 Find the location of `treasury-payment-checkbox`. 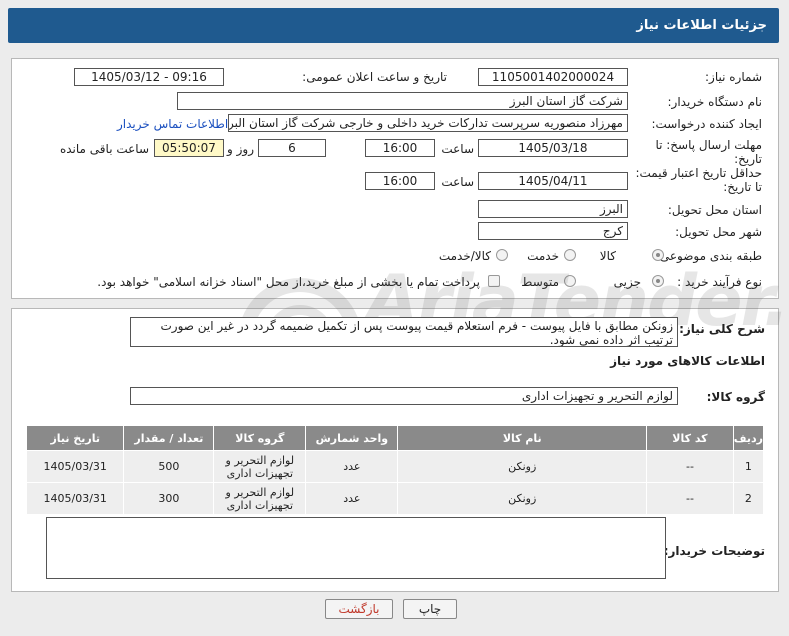

treasury-payment-checkbox is located at coordinates (494, 281).